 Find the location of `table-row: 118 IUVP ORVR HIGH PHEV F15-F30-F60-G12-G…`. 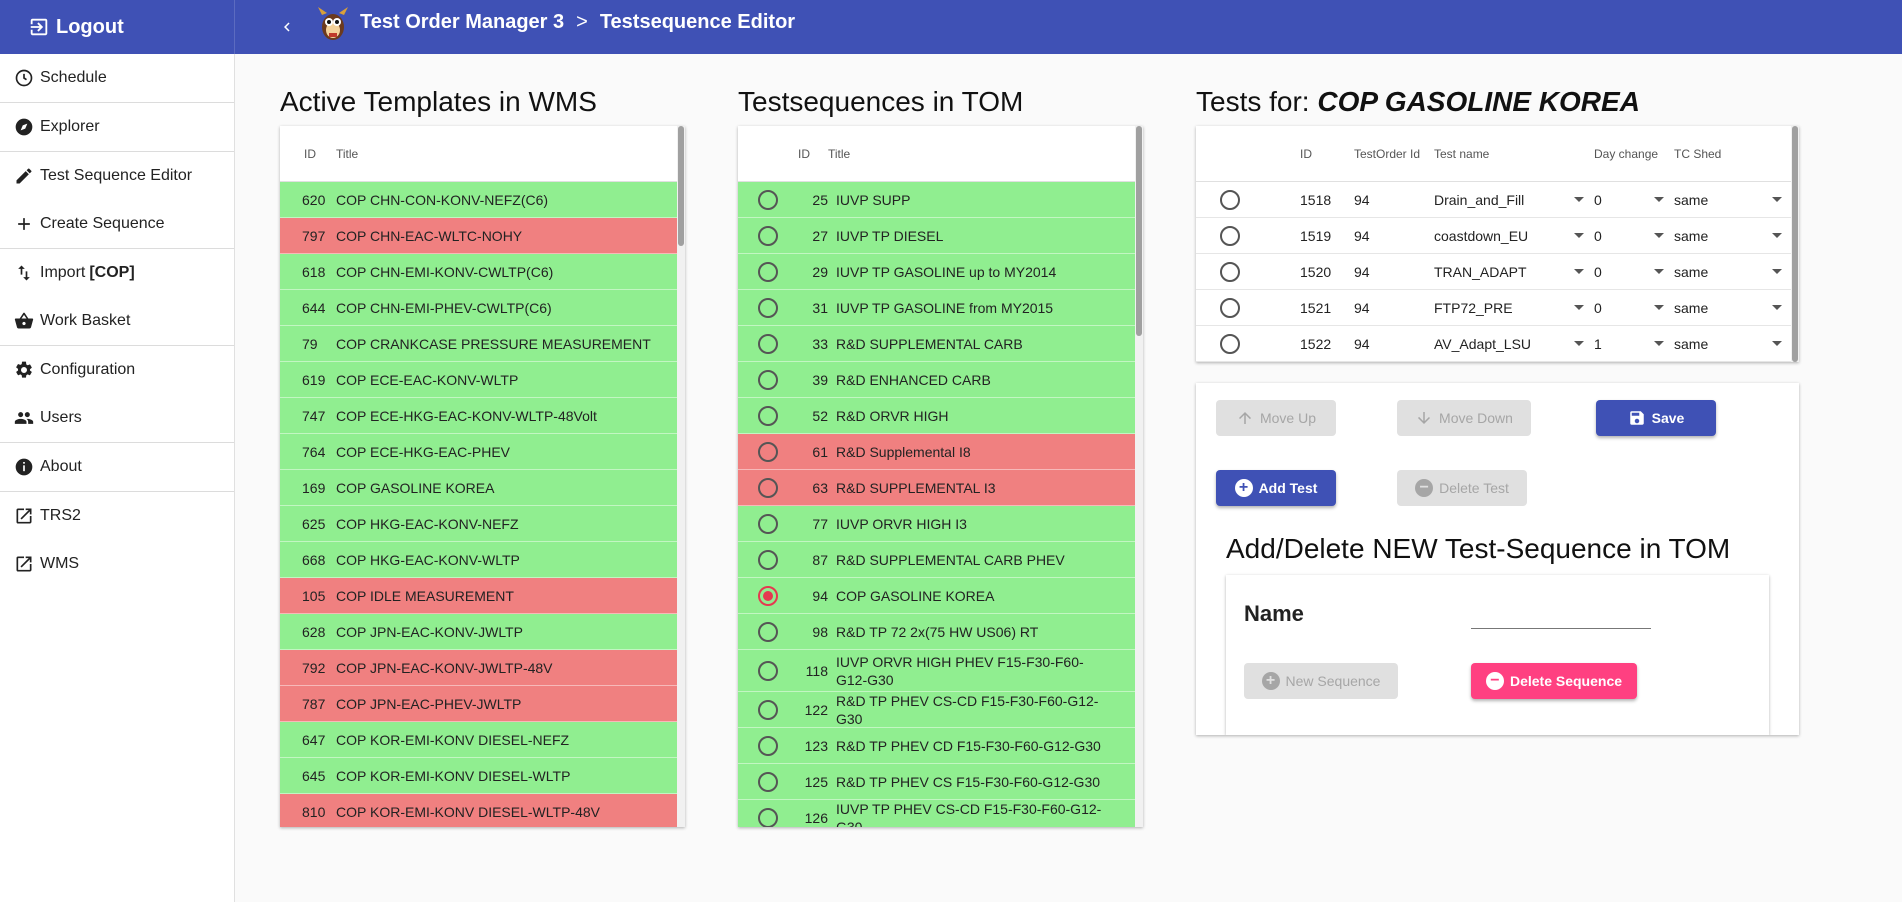

table-row: 118 IUVP ORVR HIGH PHEV F15-F30-F60-G12-G… is located at coordinates (940, 671).